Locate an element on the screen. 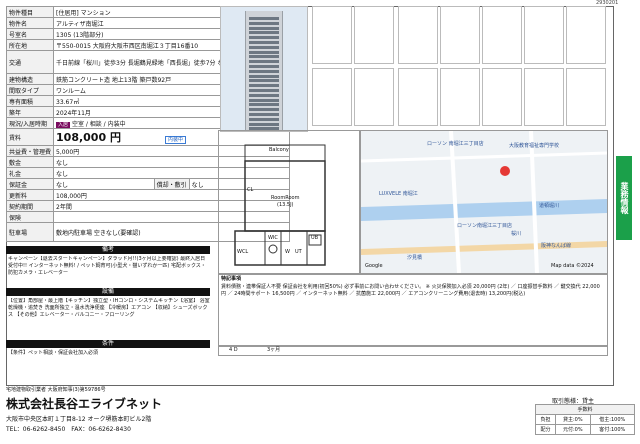 The width and height of the screenshot is (640, 444). plan-label-wcl: WCL is located at coordinates (243, 252).